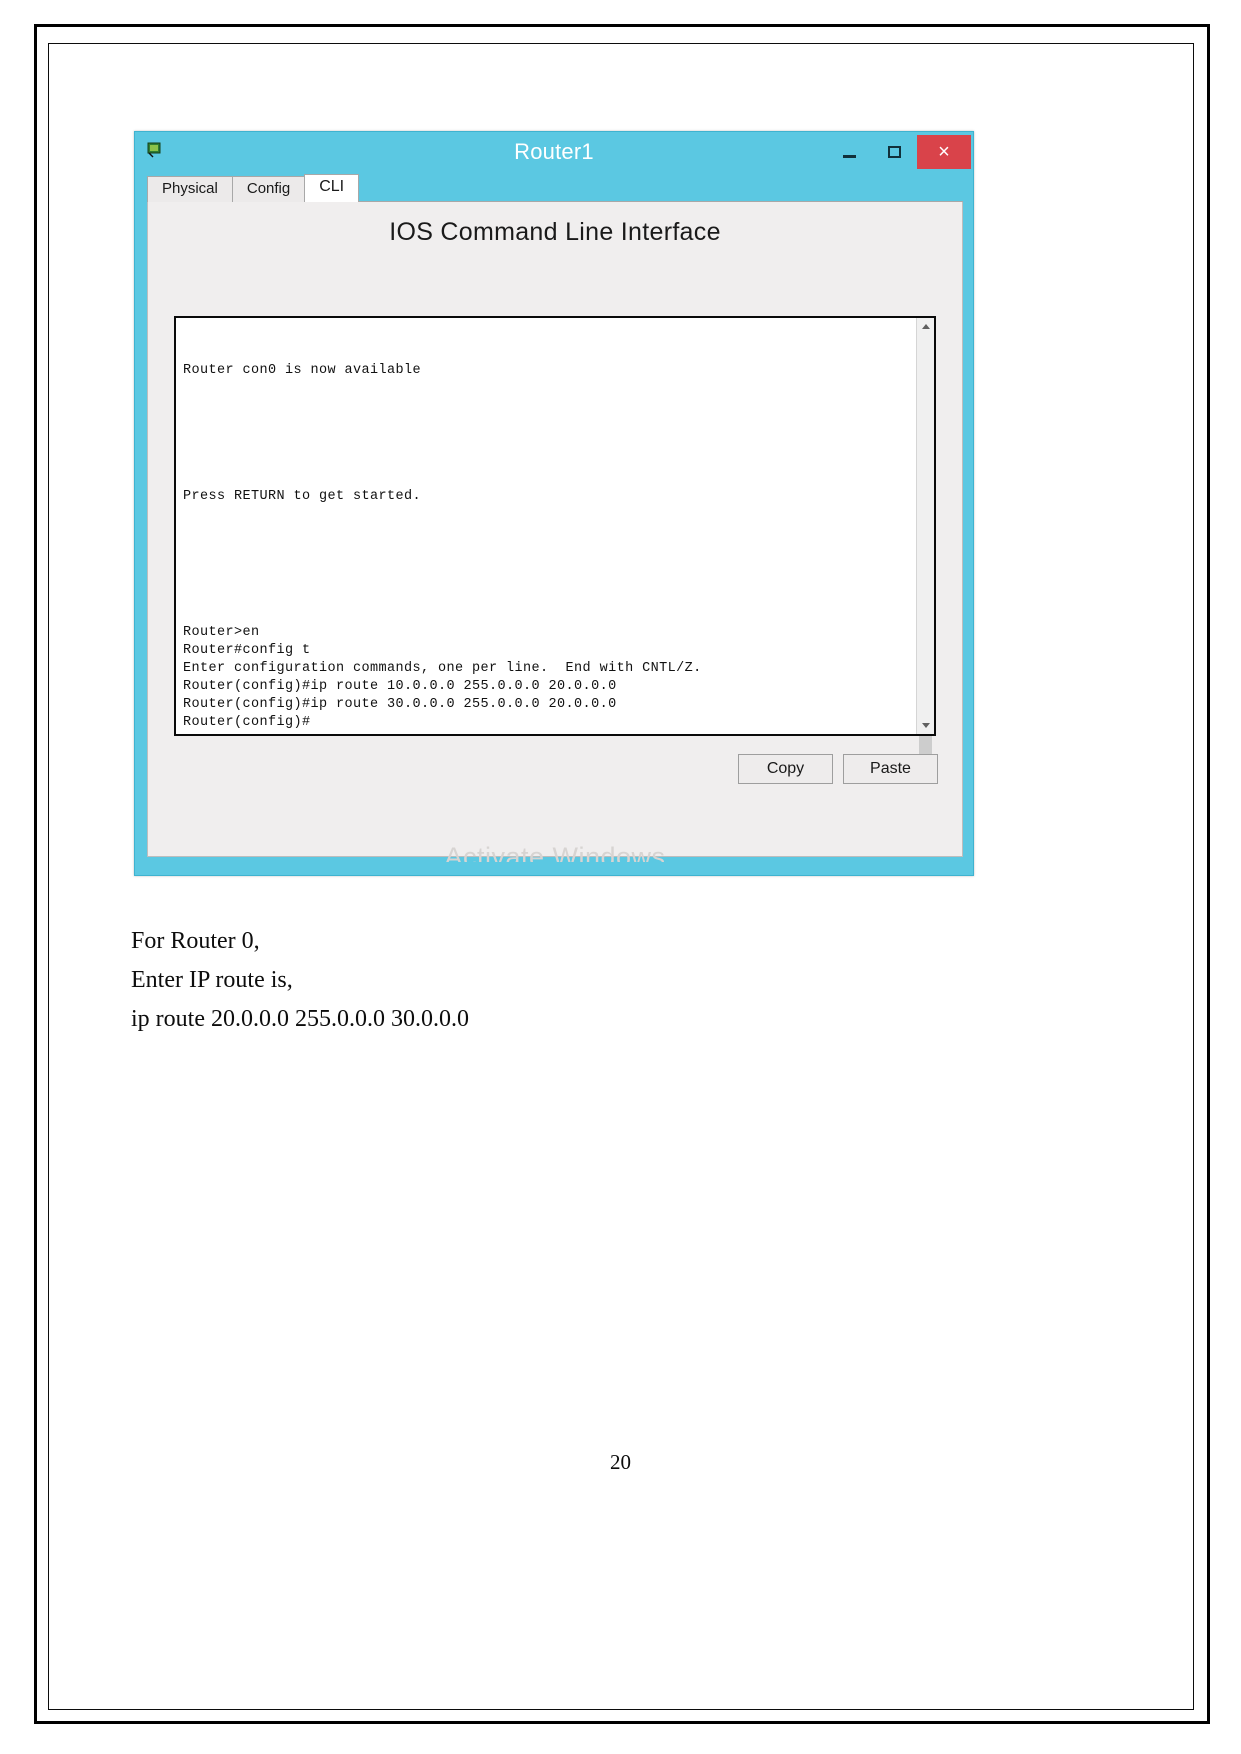  I want to click on terminal-line: Router>en, so click(221, 632).